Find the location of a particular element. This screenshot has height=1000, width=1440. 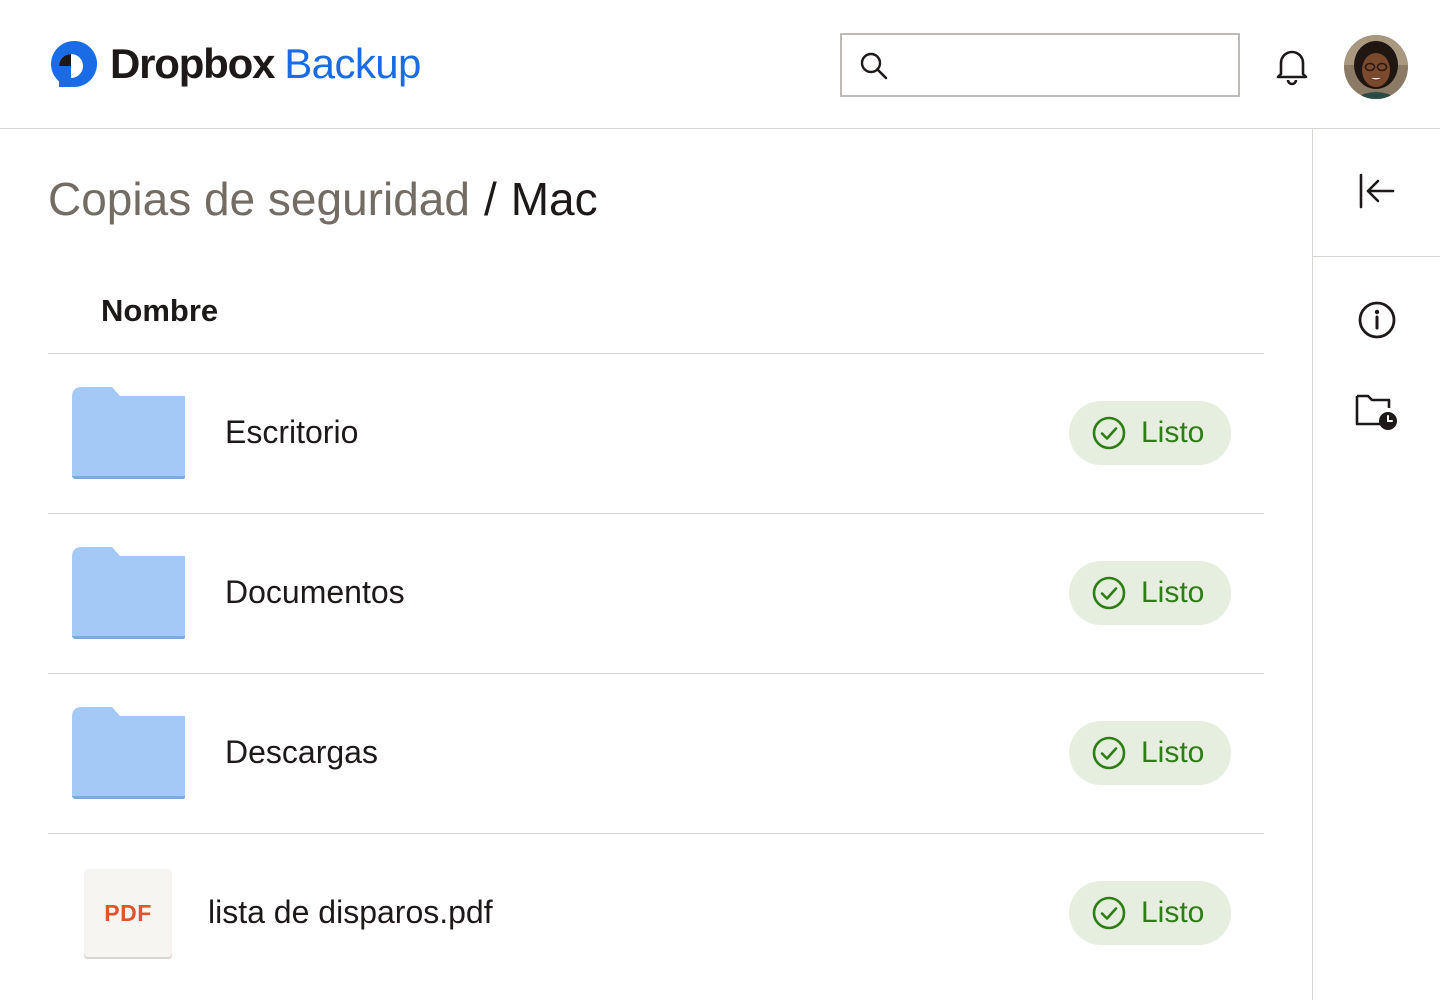

search-bar is located at coordinates (1040, 65).